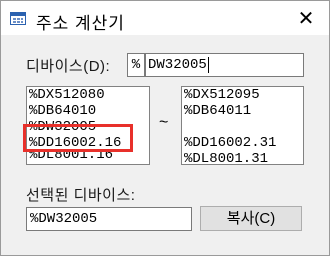 This screenshot has height=256, width=330. What do you see at coordinates (251, 218) in the screenshot?
I see `copy-button: 복사(C)` at bounding box center [251, 218].